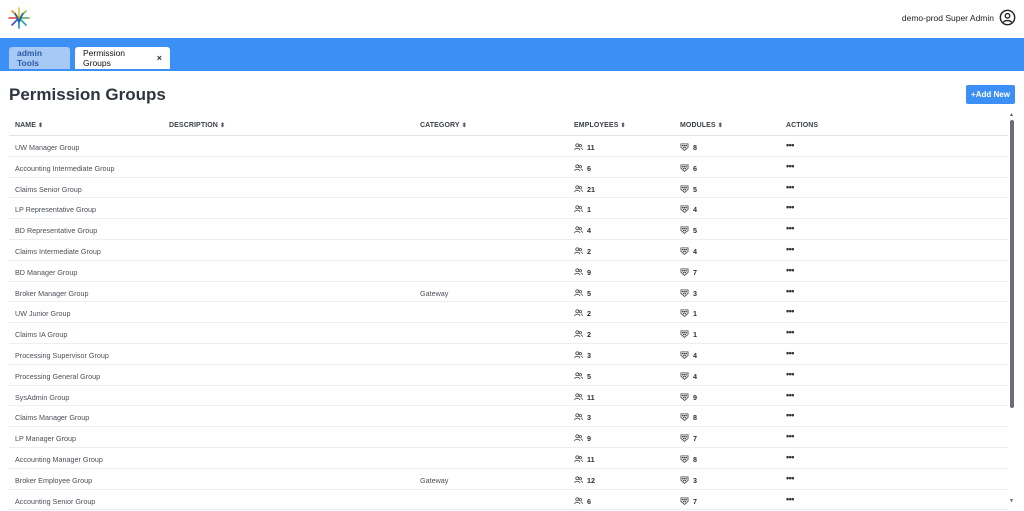  I want to click on table-row: Claims IA Group 2 1 •••, so click(508, 333).